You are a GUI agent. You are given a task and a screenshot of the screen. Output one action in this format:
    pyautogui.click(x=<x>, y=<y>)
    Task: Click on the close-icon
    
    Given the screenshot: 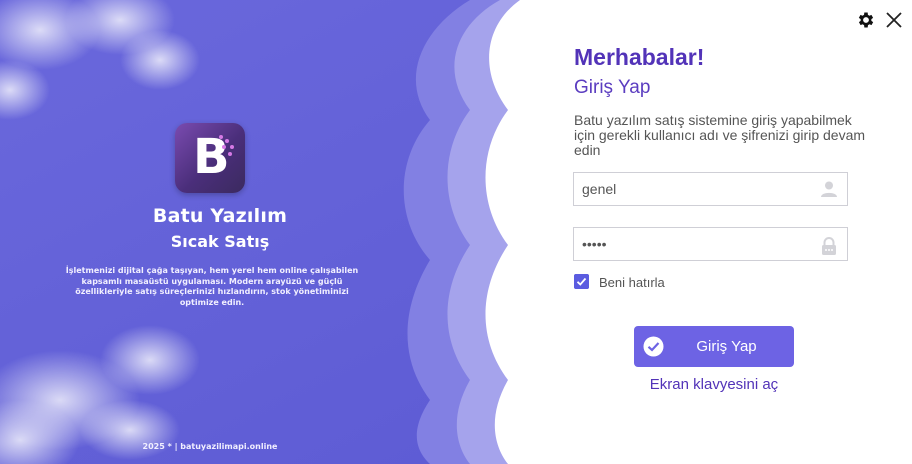 What is the action you would take?
    pyautogui.click(x=894, y=20)
    